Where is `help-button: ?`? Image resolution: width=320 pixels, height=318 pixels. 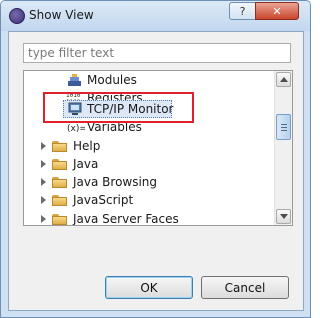
help-button: ? is located at coordinates (242, 11).